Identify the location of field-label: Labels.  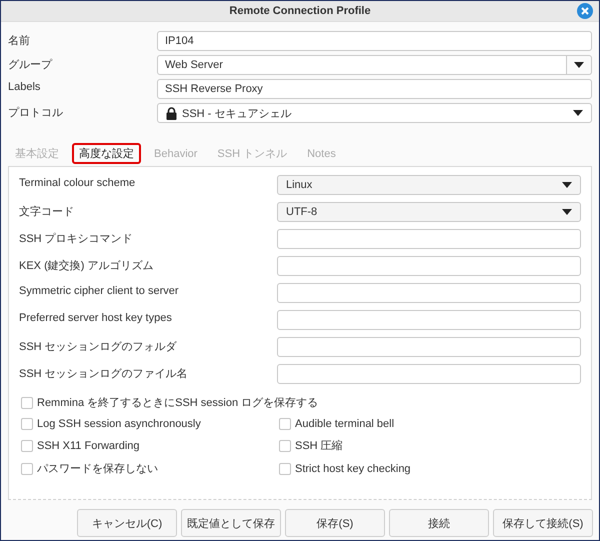
(25, 86).